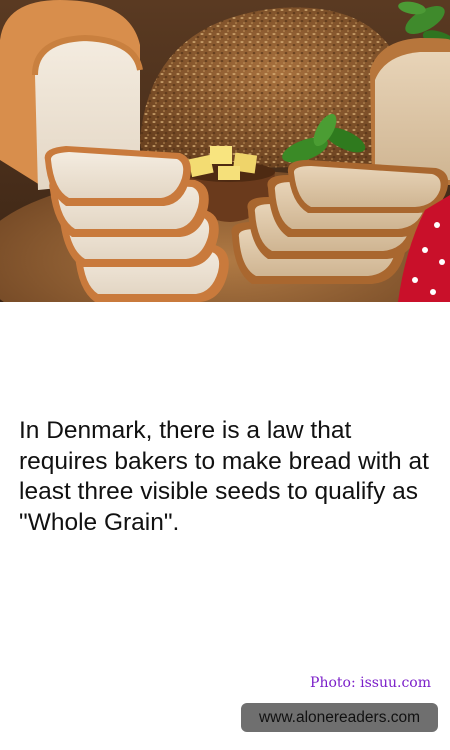  What do you see at coordinates (370, 683) in the screenshot?
I see `photo-credit: Photo: issuu.com` at bounding box center [370, 683].